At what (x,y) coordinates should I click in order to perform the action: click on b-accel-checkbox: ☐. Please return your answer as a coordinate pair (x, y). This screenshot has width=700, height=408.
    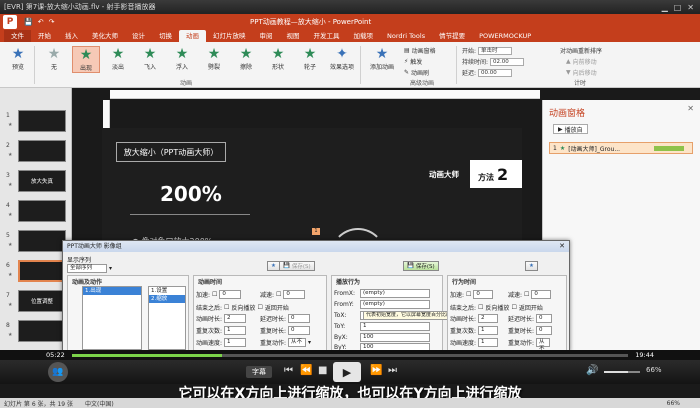
    Looking at the image, I should click on (468, 294).